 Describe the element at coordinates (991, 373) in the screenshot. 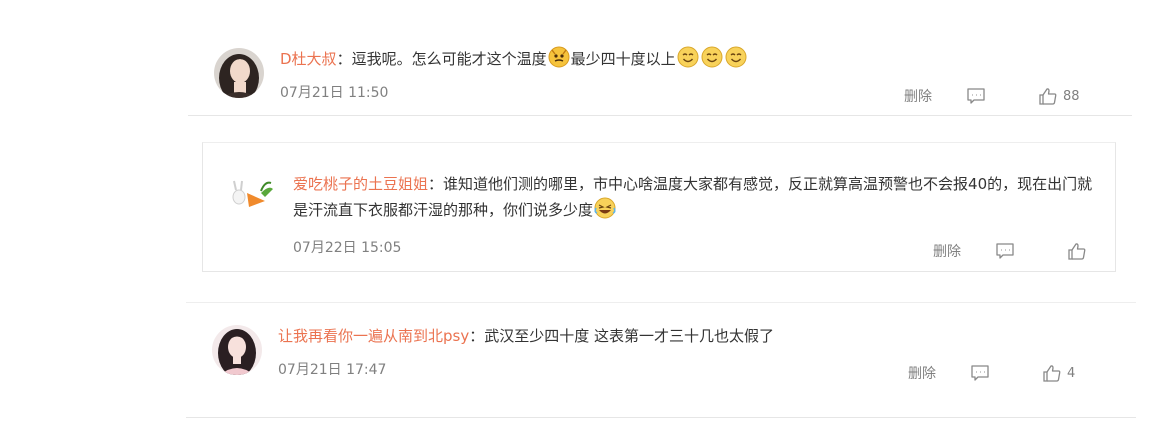

I see `comment-actions: 删除 4` at that location.